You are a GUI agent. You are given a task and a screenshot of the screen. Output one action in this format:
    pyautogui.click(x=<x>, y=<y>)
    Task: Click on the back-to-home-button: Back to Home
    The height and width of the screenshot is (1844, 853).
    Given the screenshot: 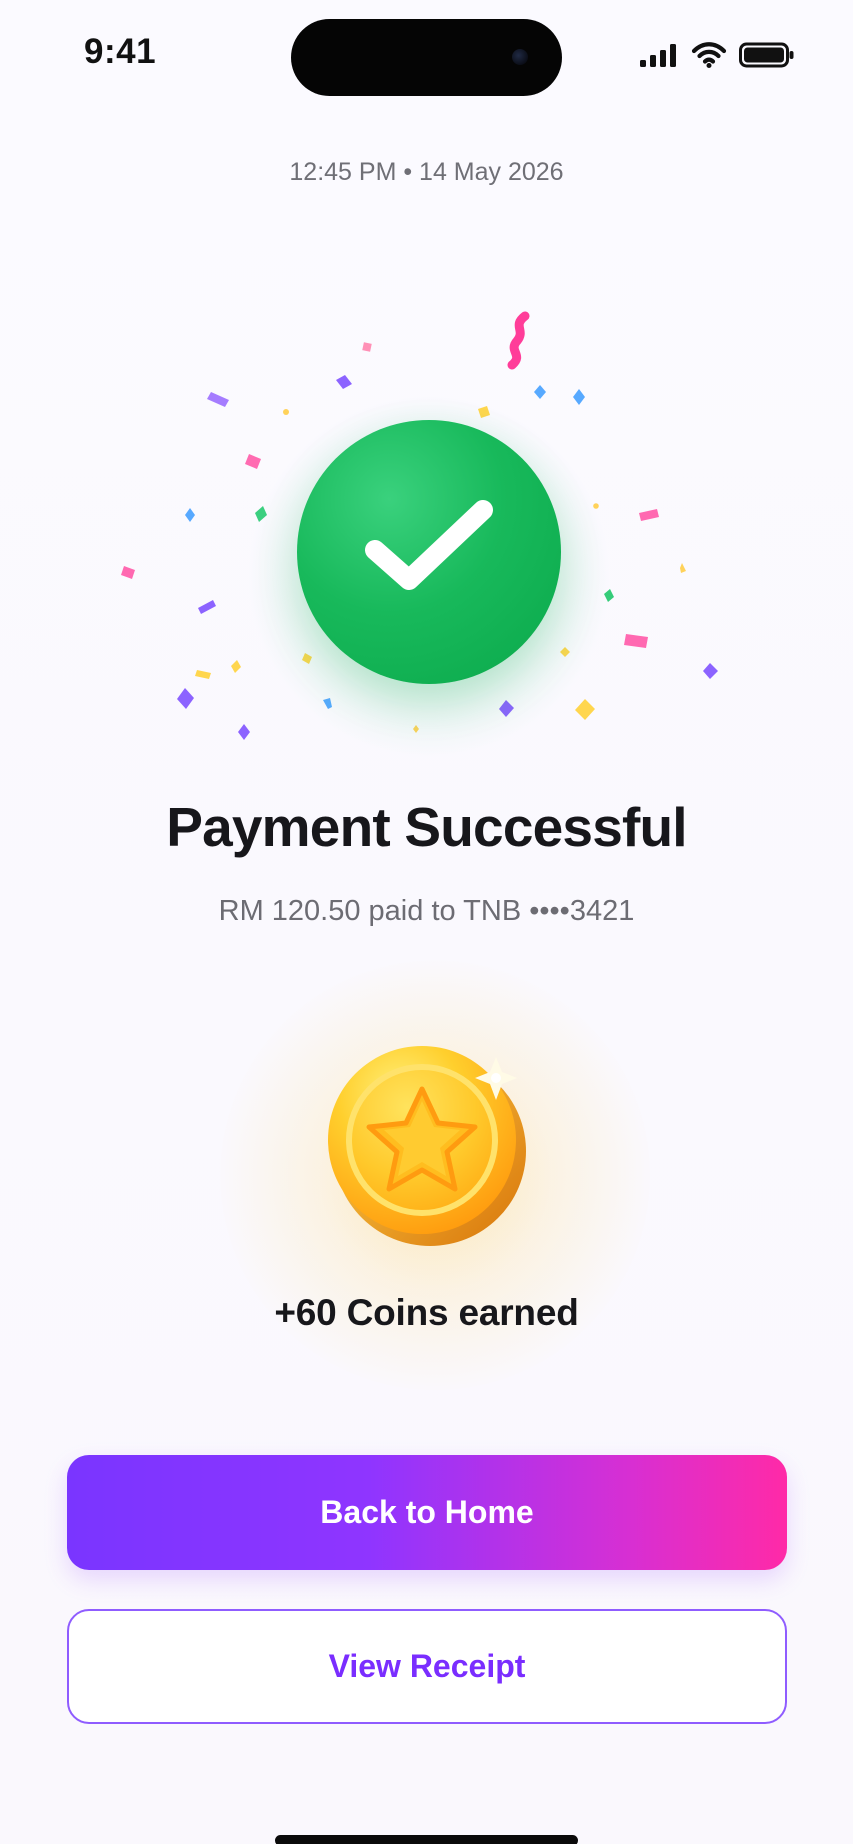 What is the action you would take?
    pyautogui.click(x=427, y=1512)
    